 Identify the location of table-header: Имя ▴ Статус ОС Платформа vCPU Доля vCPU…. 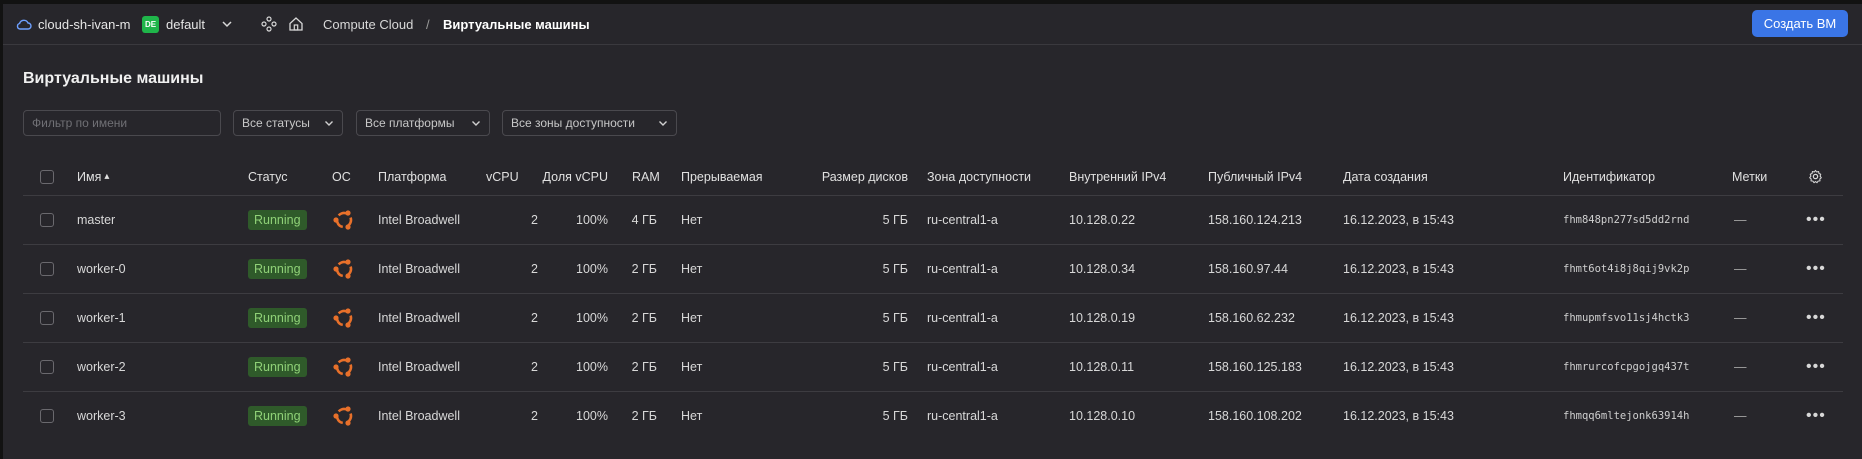
(933, 177).